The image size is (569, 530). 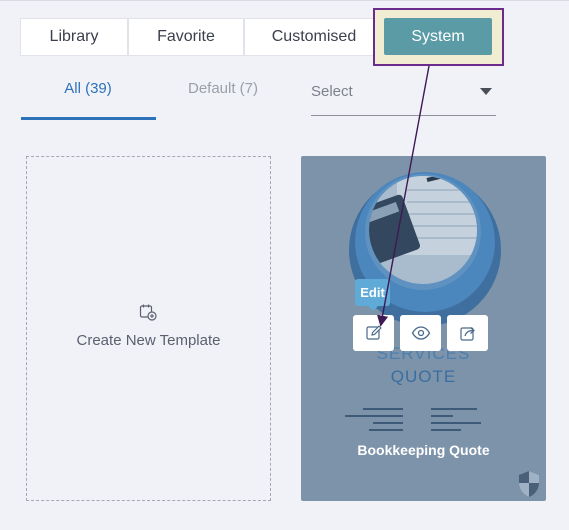 I want to click on tab-favorite: Favorite, so click(x=186, y=37).